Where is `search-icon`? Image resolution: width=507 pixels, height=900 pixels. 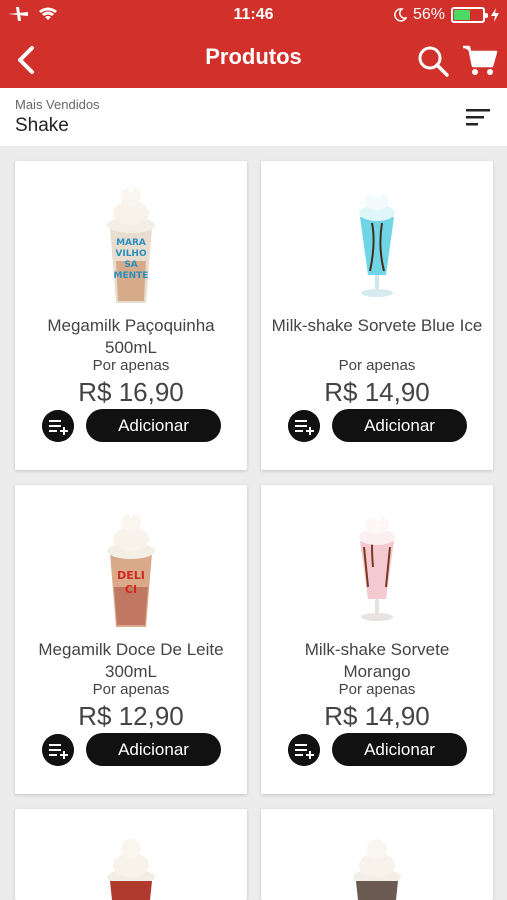 search-icon is located at coordinates (433, 61).